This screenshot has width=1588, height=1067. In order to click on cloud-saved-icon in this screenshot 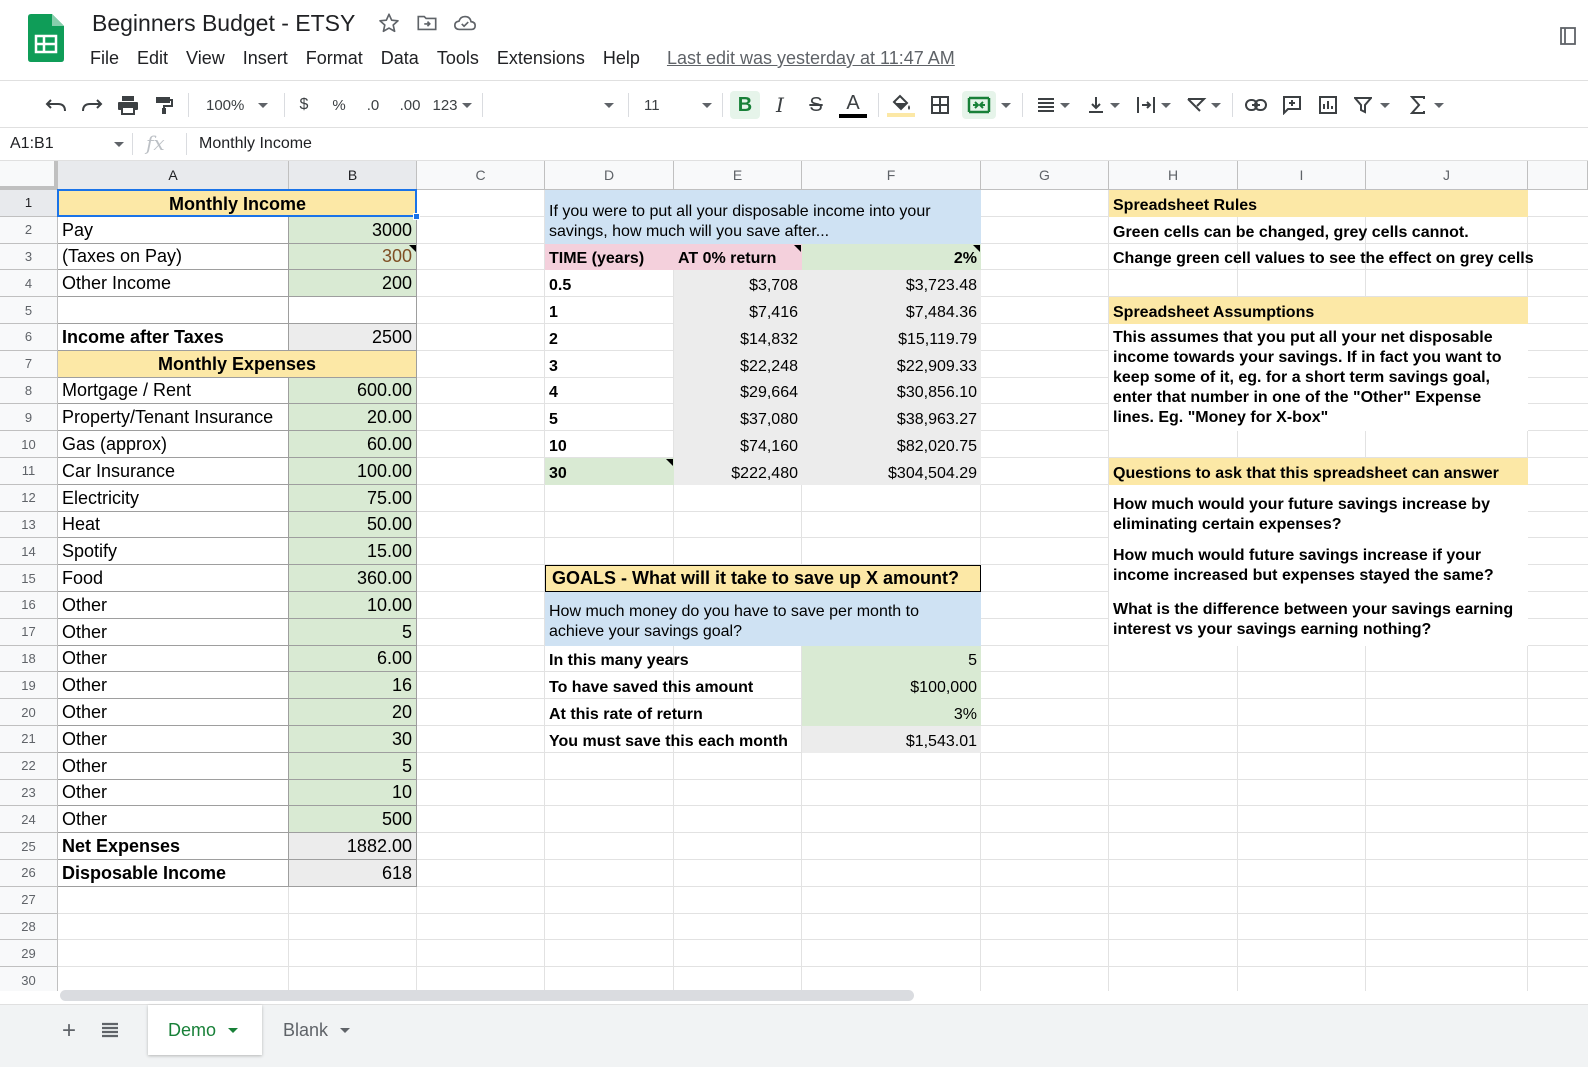, I will do `click(464, 23)`.